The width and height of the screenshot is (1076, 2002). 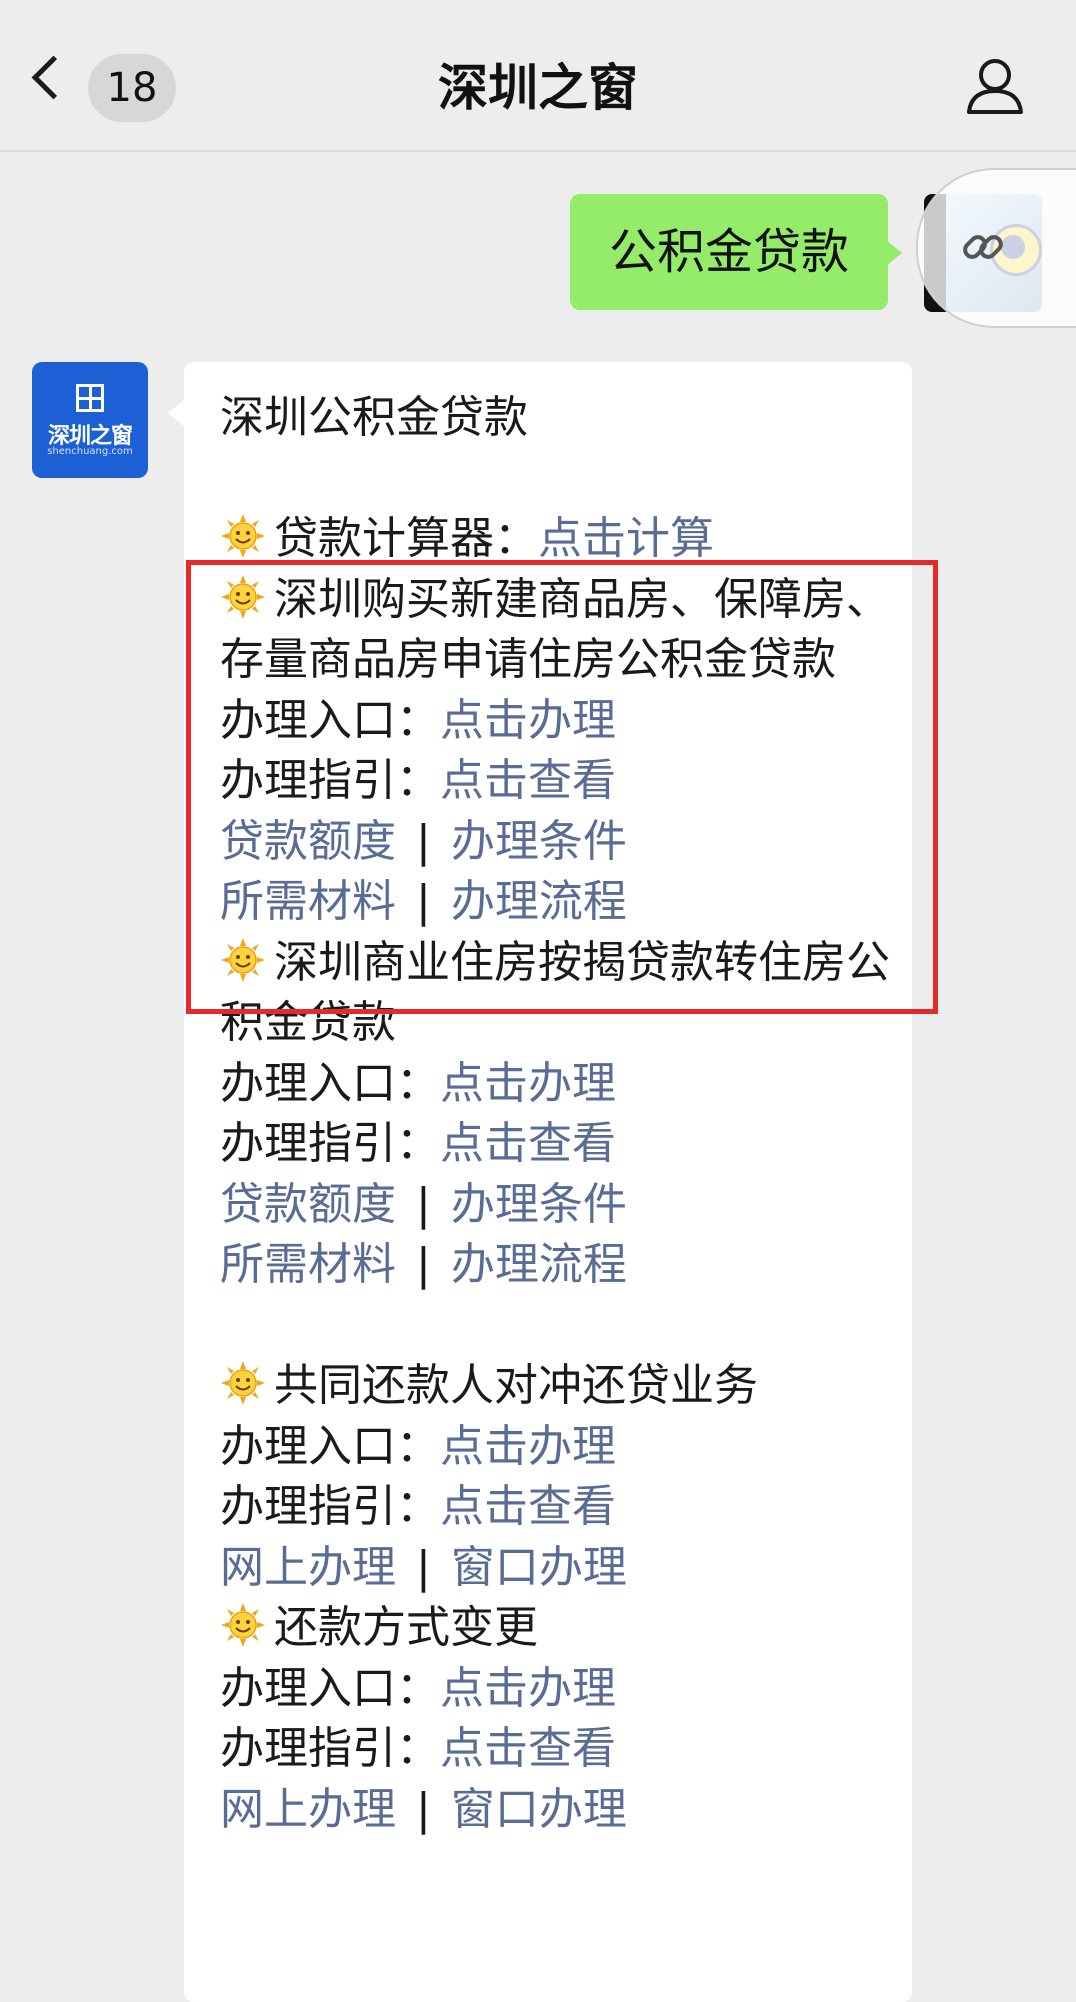 What do you see at coordinates (90, 398) in the screenshot?
I see `window-logo-icon` at bounding box center [90, 398].